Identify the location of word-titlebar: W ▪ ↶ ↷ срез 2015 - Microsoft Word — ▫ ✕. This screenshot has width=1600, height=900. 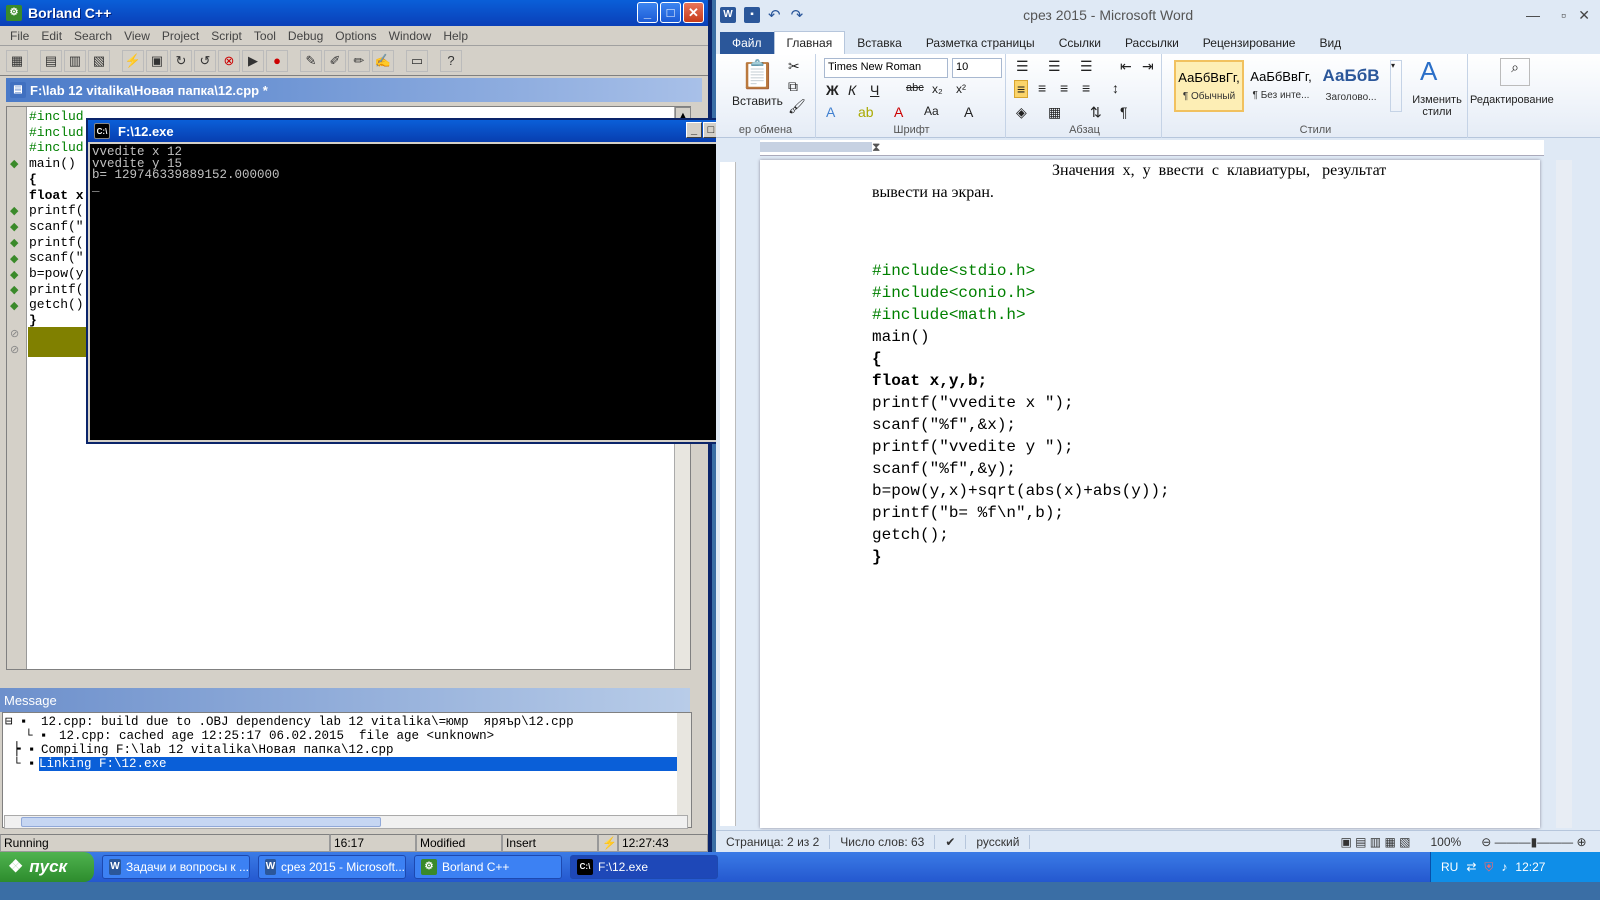
(1158, 15).